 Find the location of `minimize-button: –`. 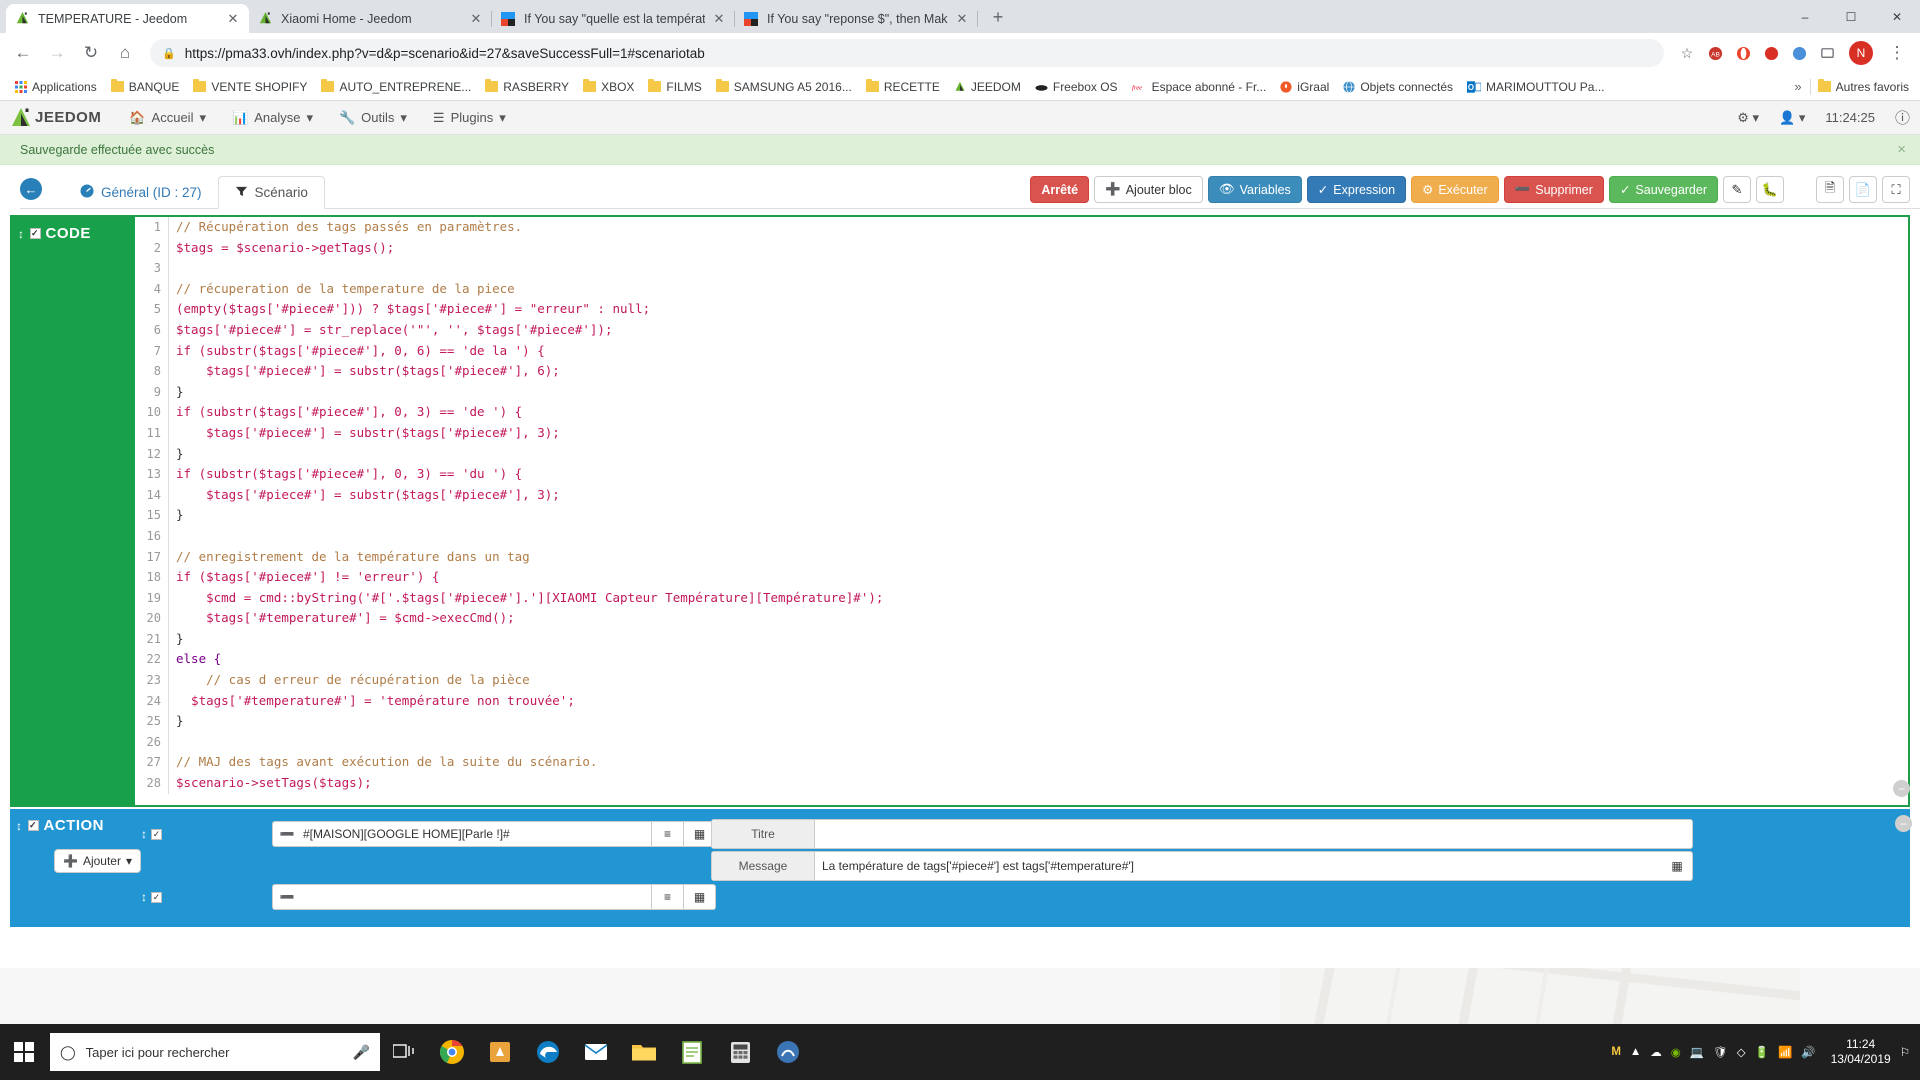

minimize-button: – is located at coordinates (1805, 16).